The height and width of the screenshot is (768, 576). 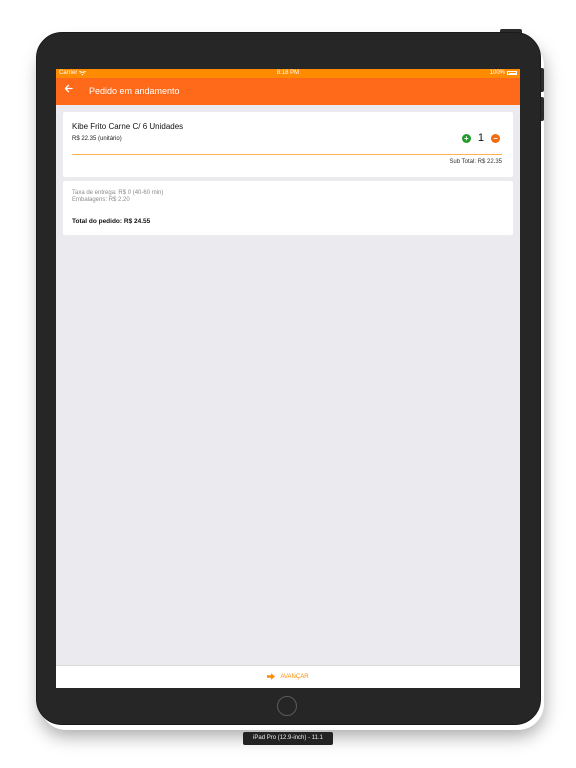 What do you see at coordinates (111, 221) in the screenshot?
I see `order-total: Total do pedido: R$ 24.55` at bounding box center [111, 221].